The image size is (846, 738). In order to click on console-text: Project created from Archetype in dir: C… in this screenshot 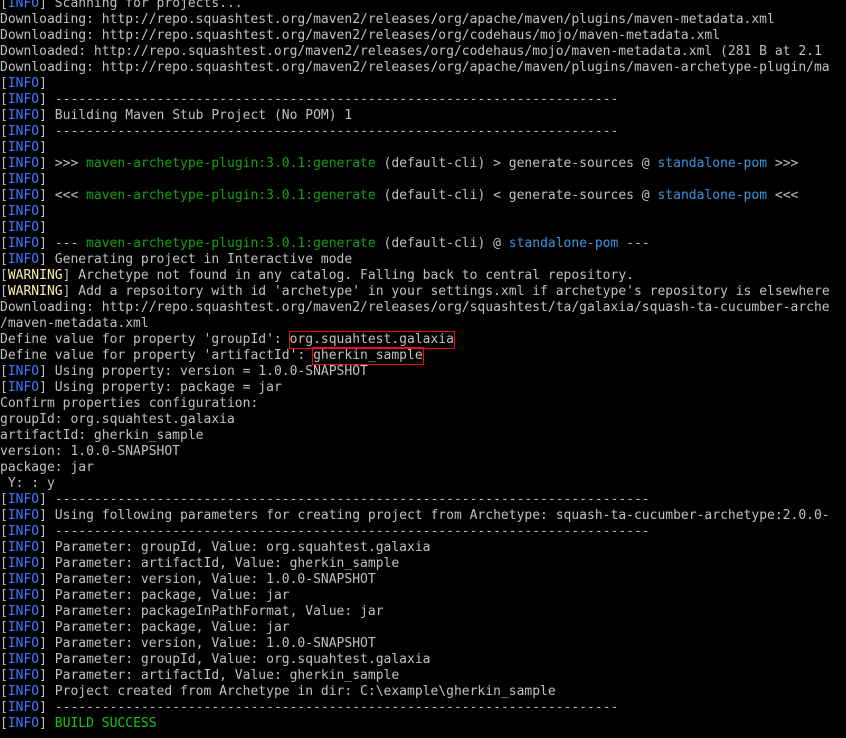, I will do `click(305, 691)`.